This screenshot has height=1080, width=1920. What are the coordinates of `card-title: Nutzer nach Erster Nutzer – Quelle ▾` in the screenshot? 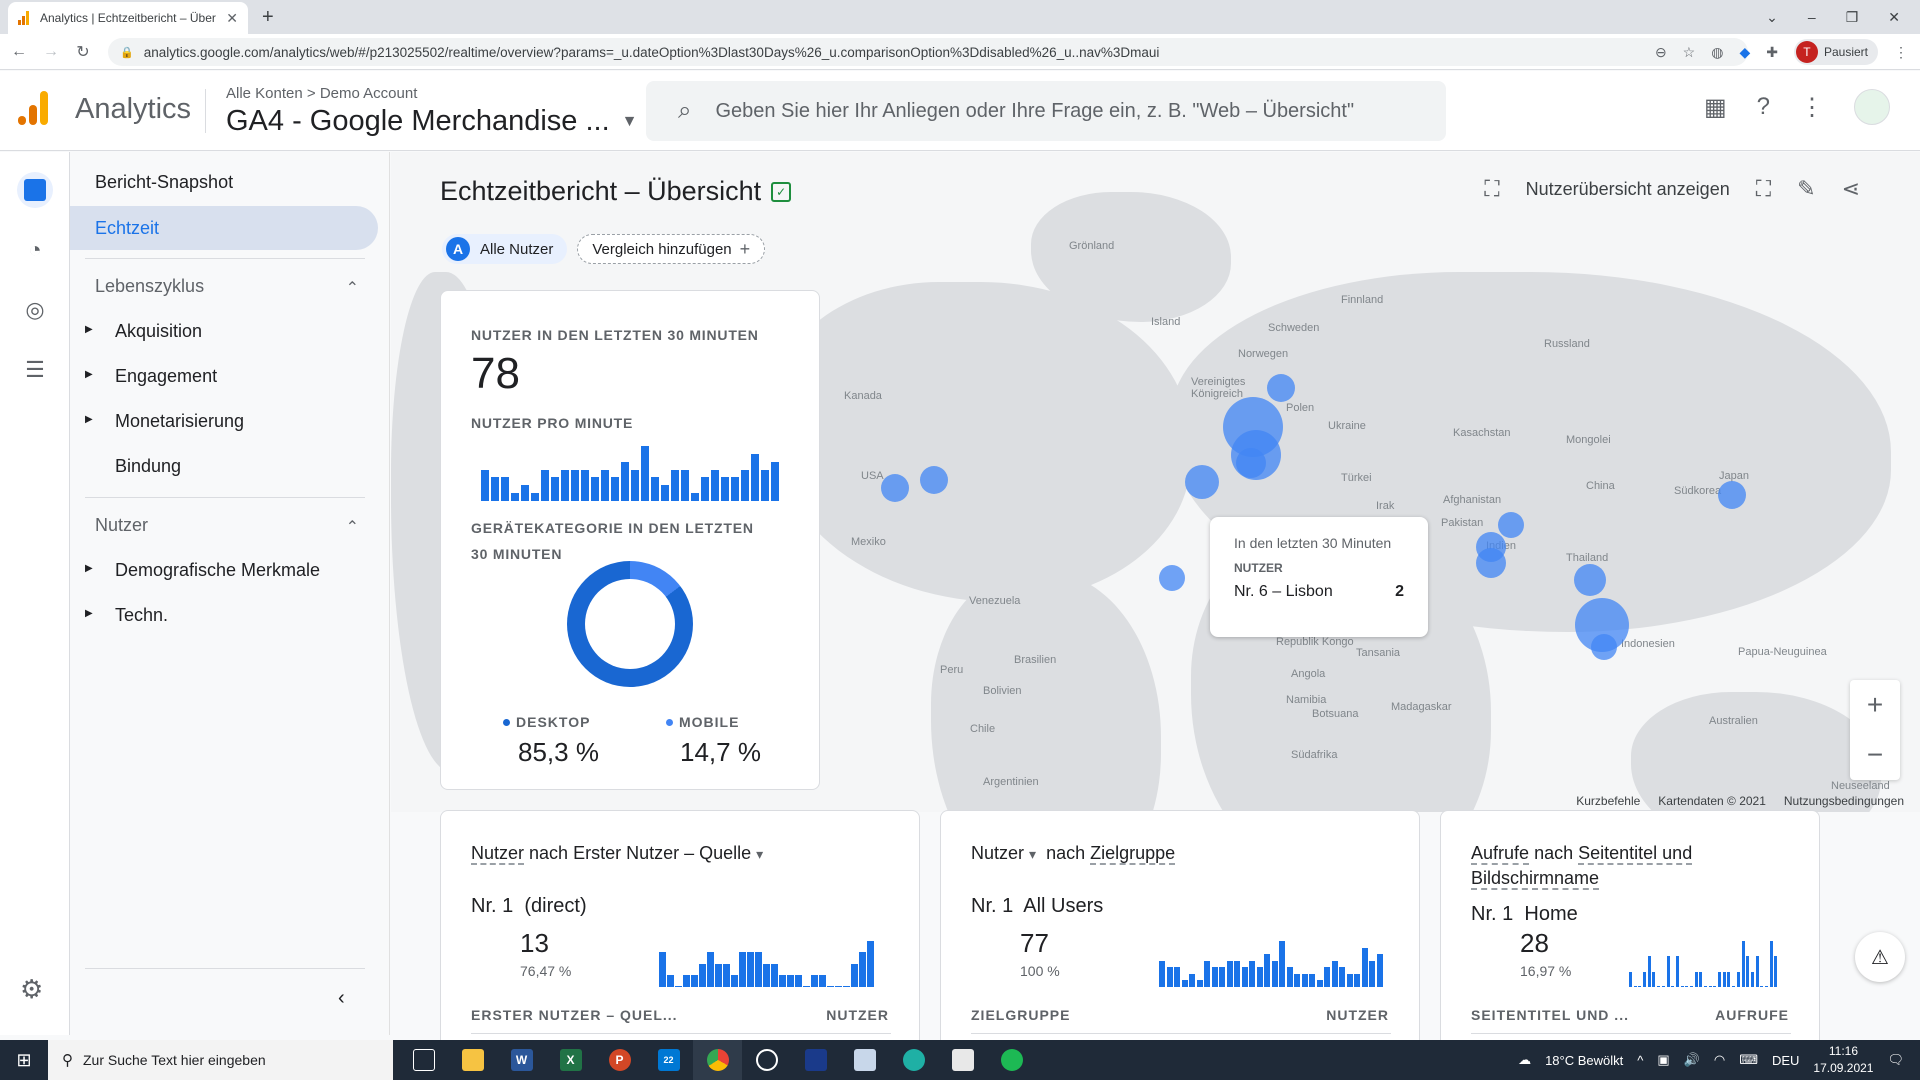 It's located at (617, 854).